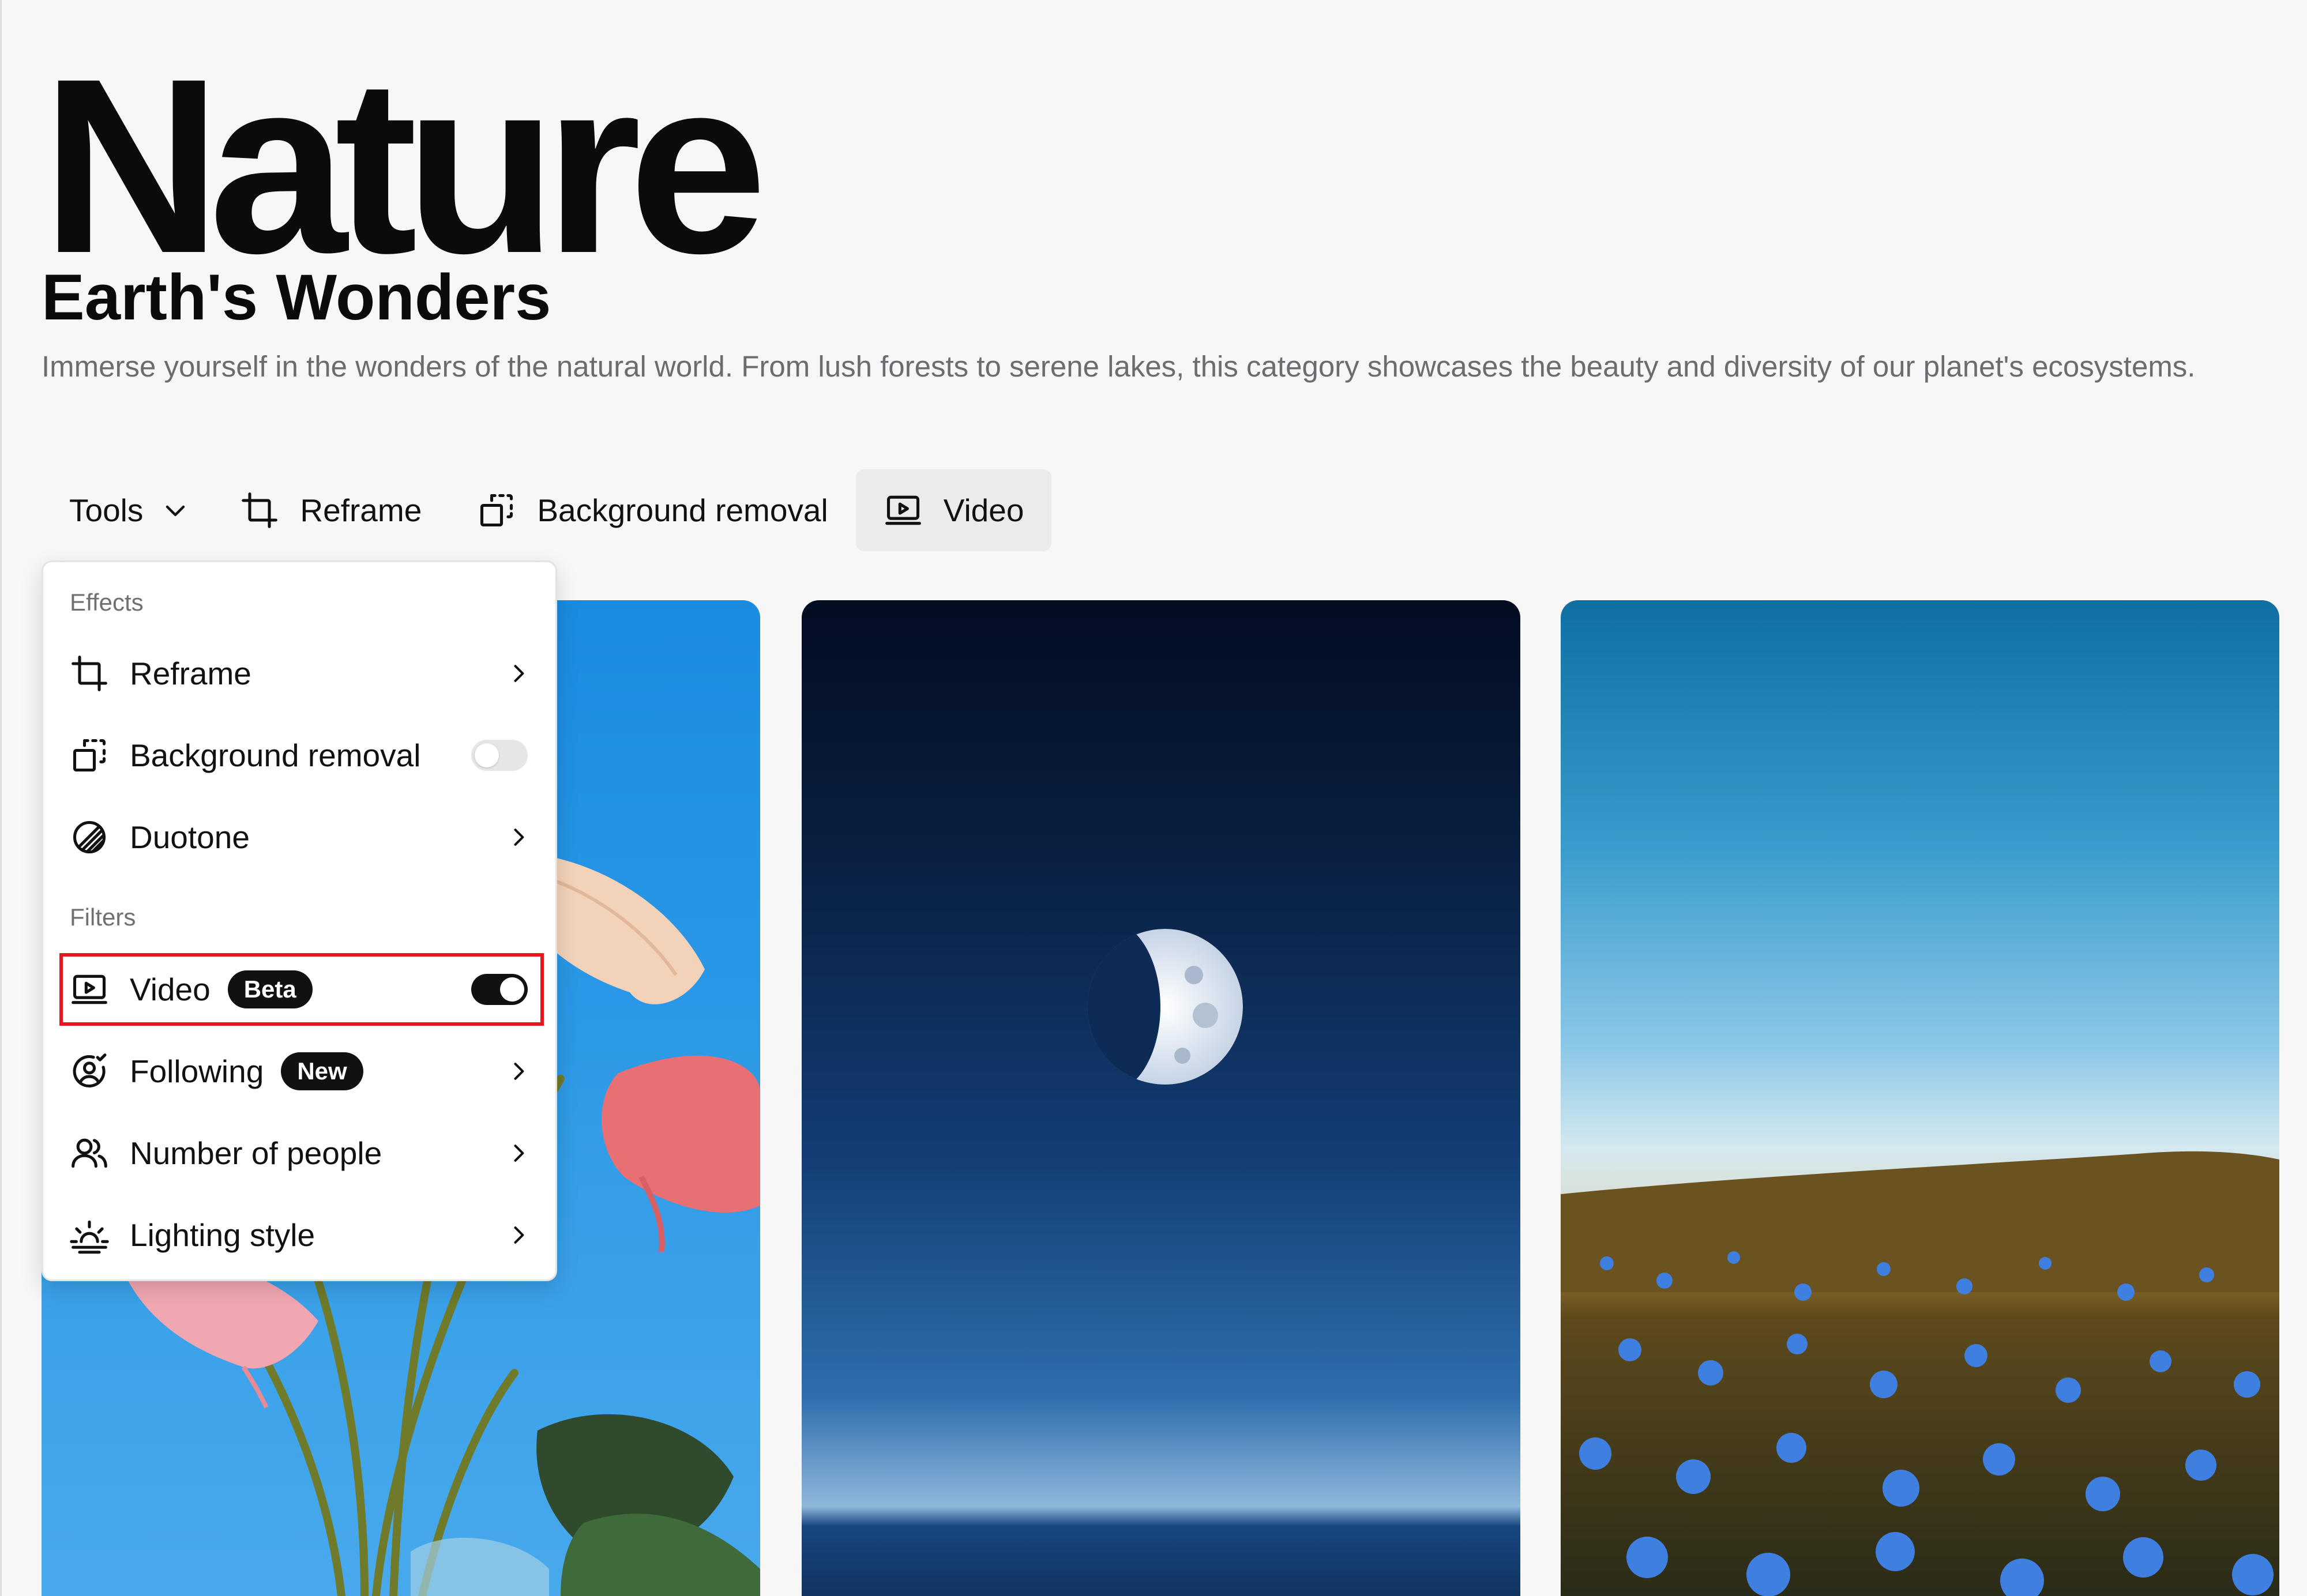 The height and width of the screenshot is (1596, 2307). Describe the element at coordinates (903, 510) in the screenshot. I see `video-icon` at that location.